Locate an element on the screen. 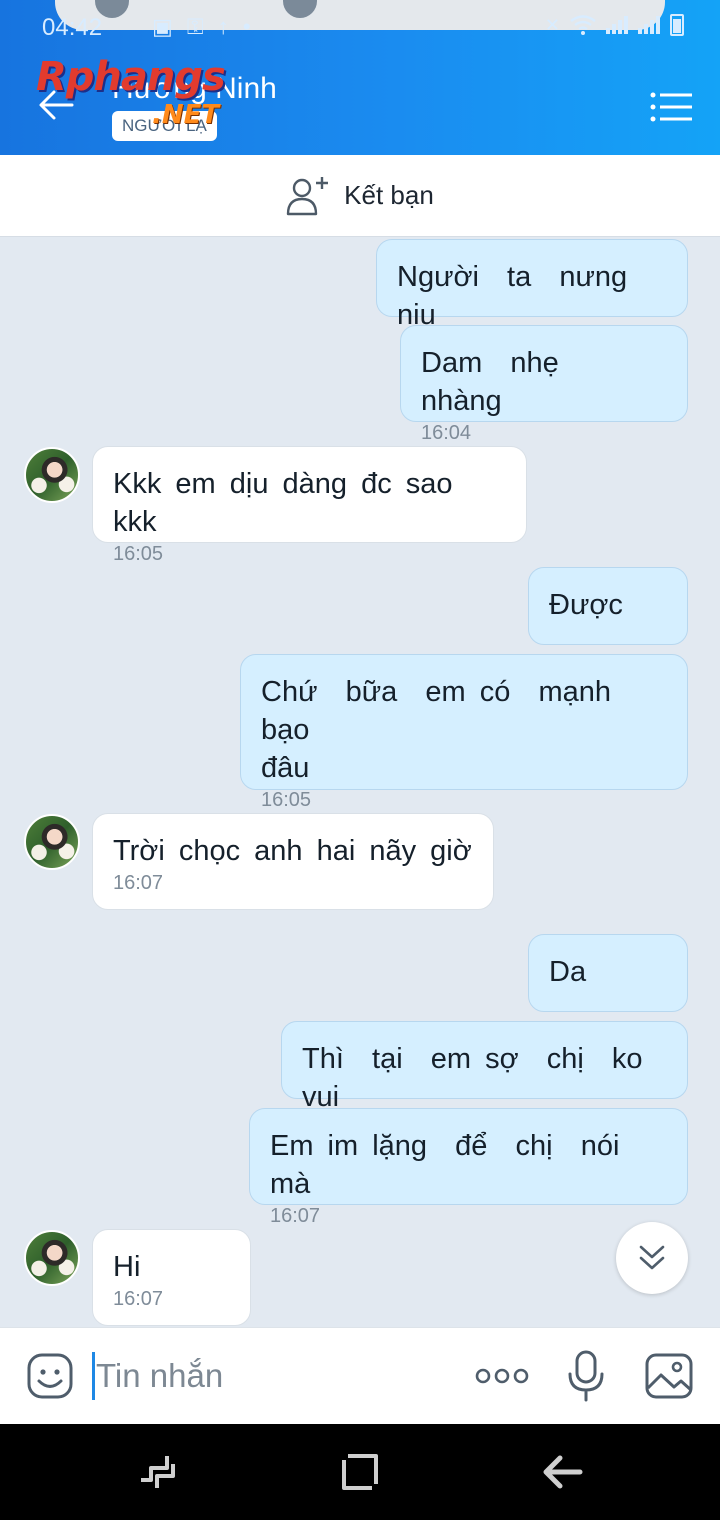  message-text: Được is located at coordinates (586, 605).